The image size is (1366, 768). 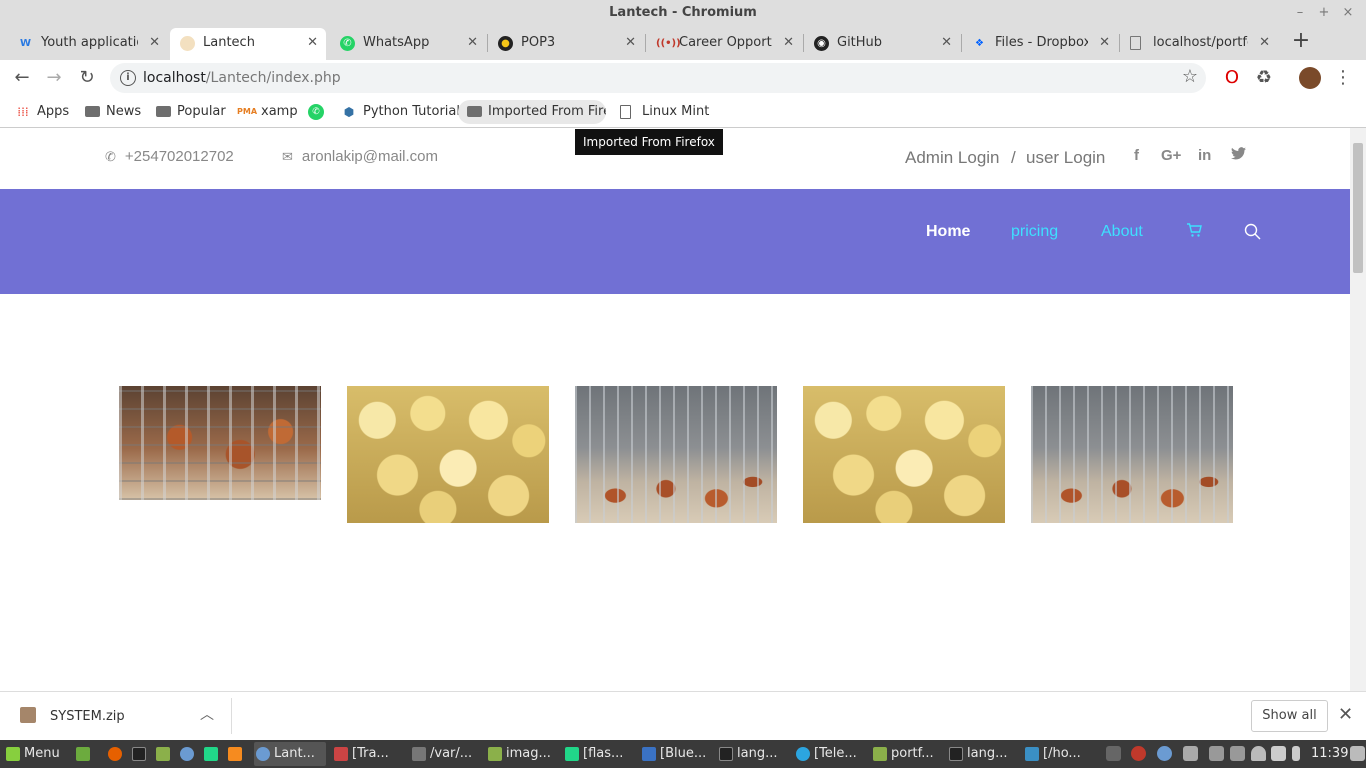 I want to click on facebook-icon: f, so click(x=1136, y=155).